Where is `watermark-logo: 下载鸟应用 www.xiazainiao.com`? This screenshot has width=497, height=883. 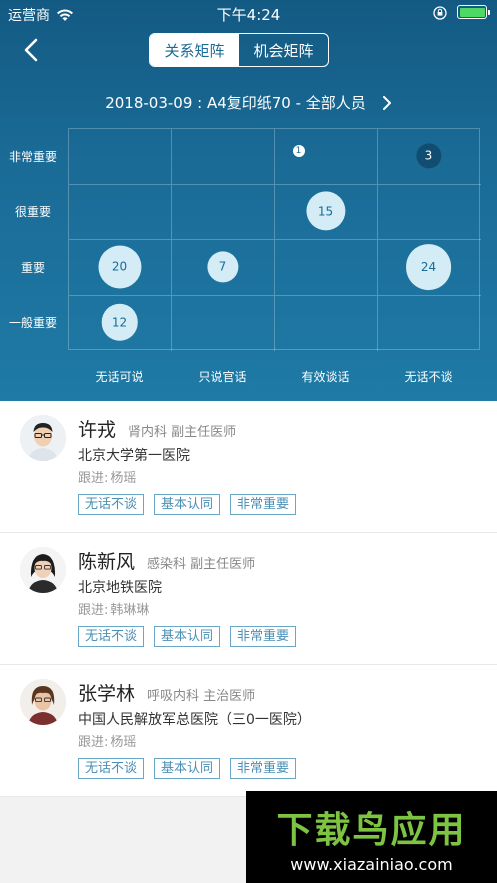 watermark-logo: 下载鸟应用 www.xiazainiao.com is located at coordinates (371, 837).